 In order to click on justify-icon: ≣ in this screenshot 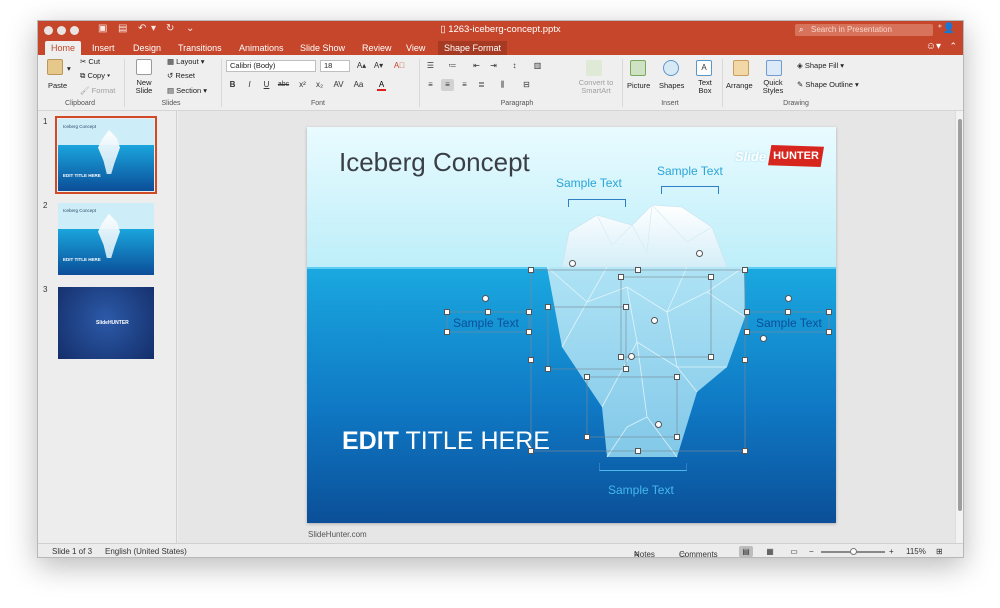, I will do `click(481, 85)`.